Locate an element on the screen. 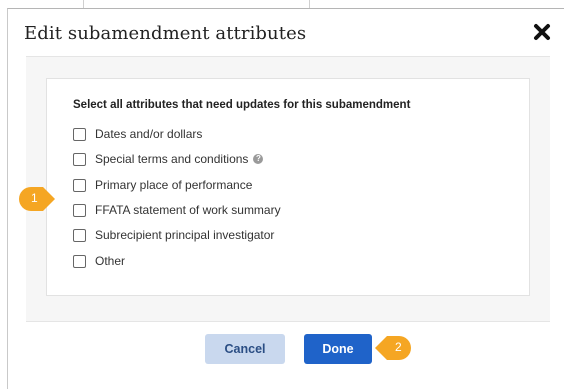 The height and width of the screenshot is (389, 564). option-primary-place: Primary place of performance is located at coordinates (162, 185).